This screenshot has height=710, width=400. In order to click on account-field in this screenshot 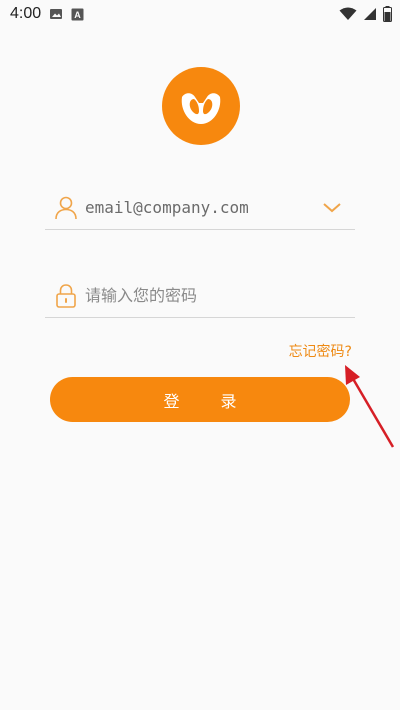, I will do `click(200, 208)`.